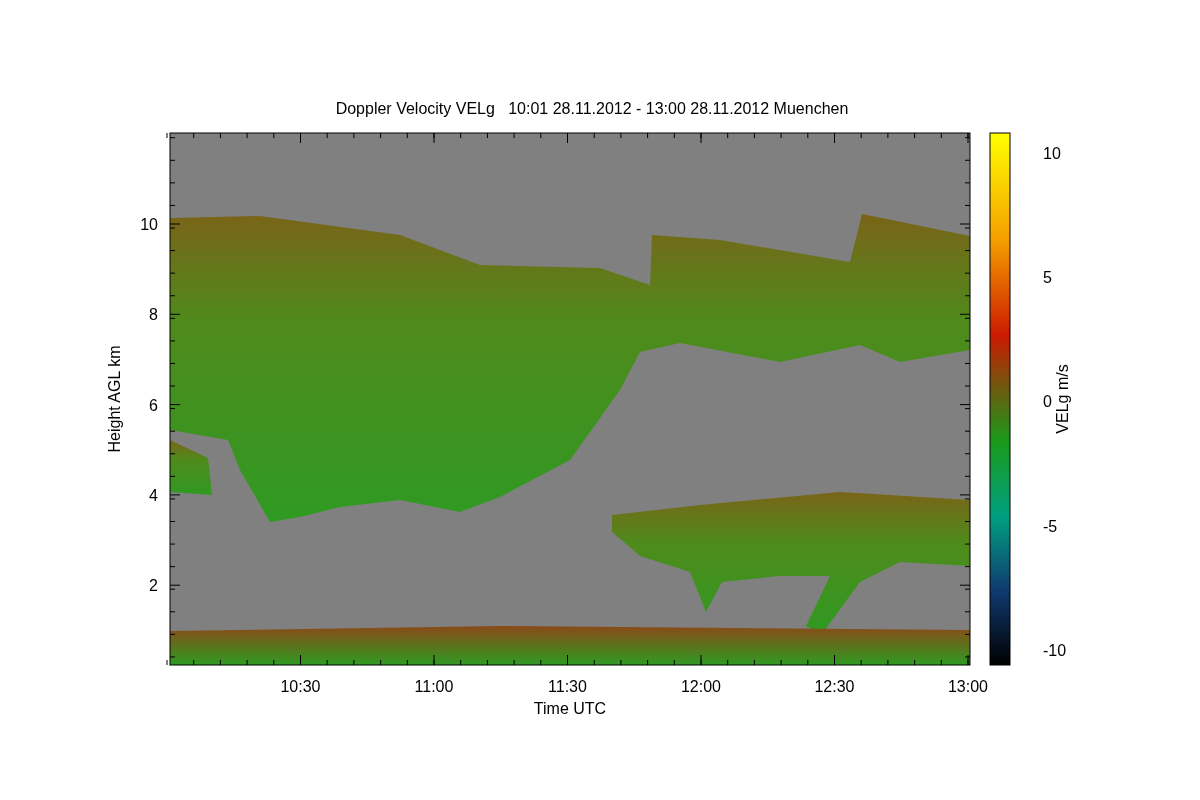  What do you see at coordinates (570, 708) in the screenshot?
I see `x-axis-label: Time UTC` at bounding box center [570, 708].